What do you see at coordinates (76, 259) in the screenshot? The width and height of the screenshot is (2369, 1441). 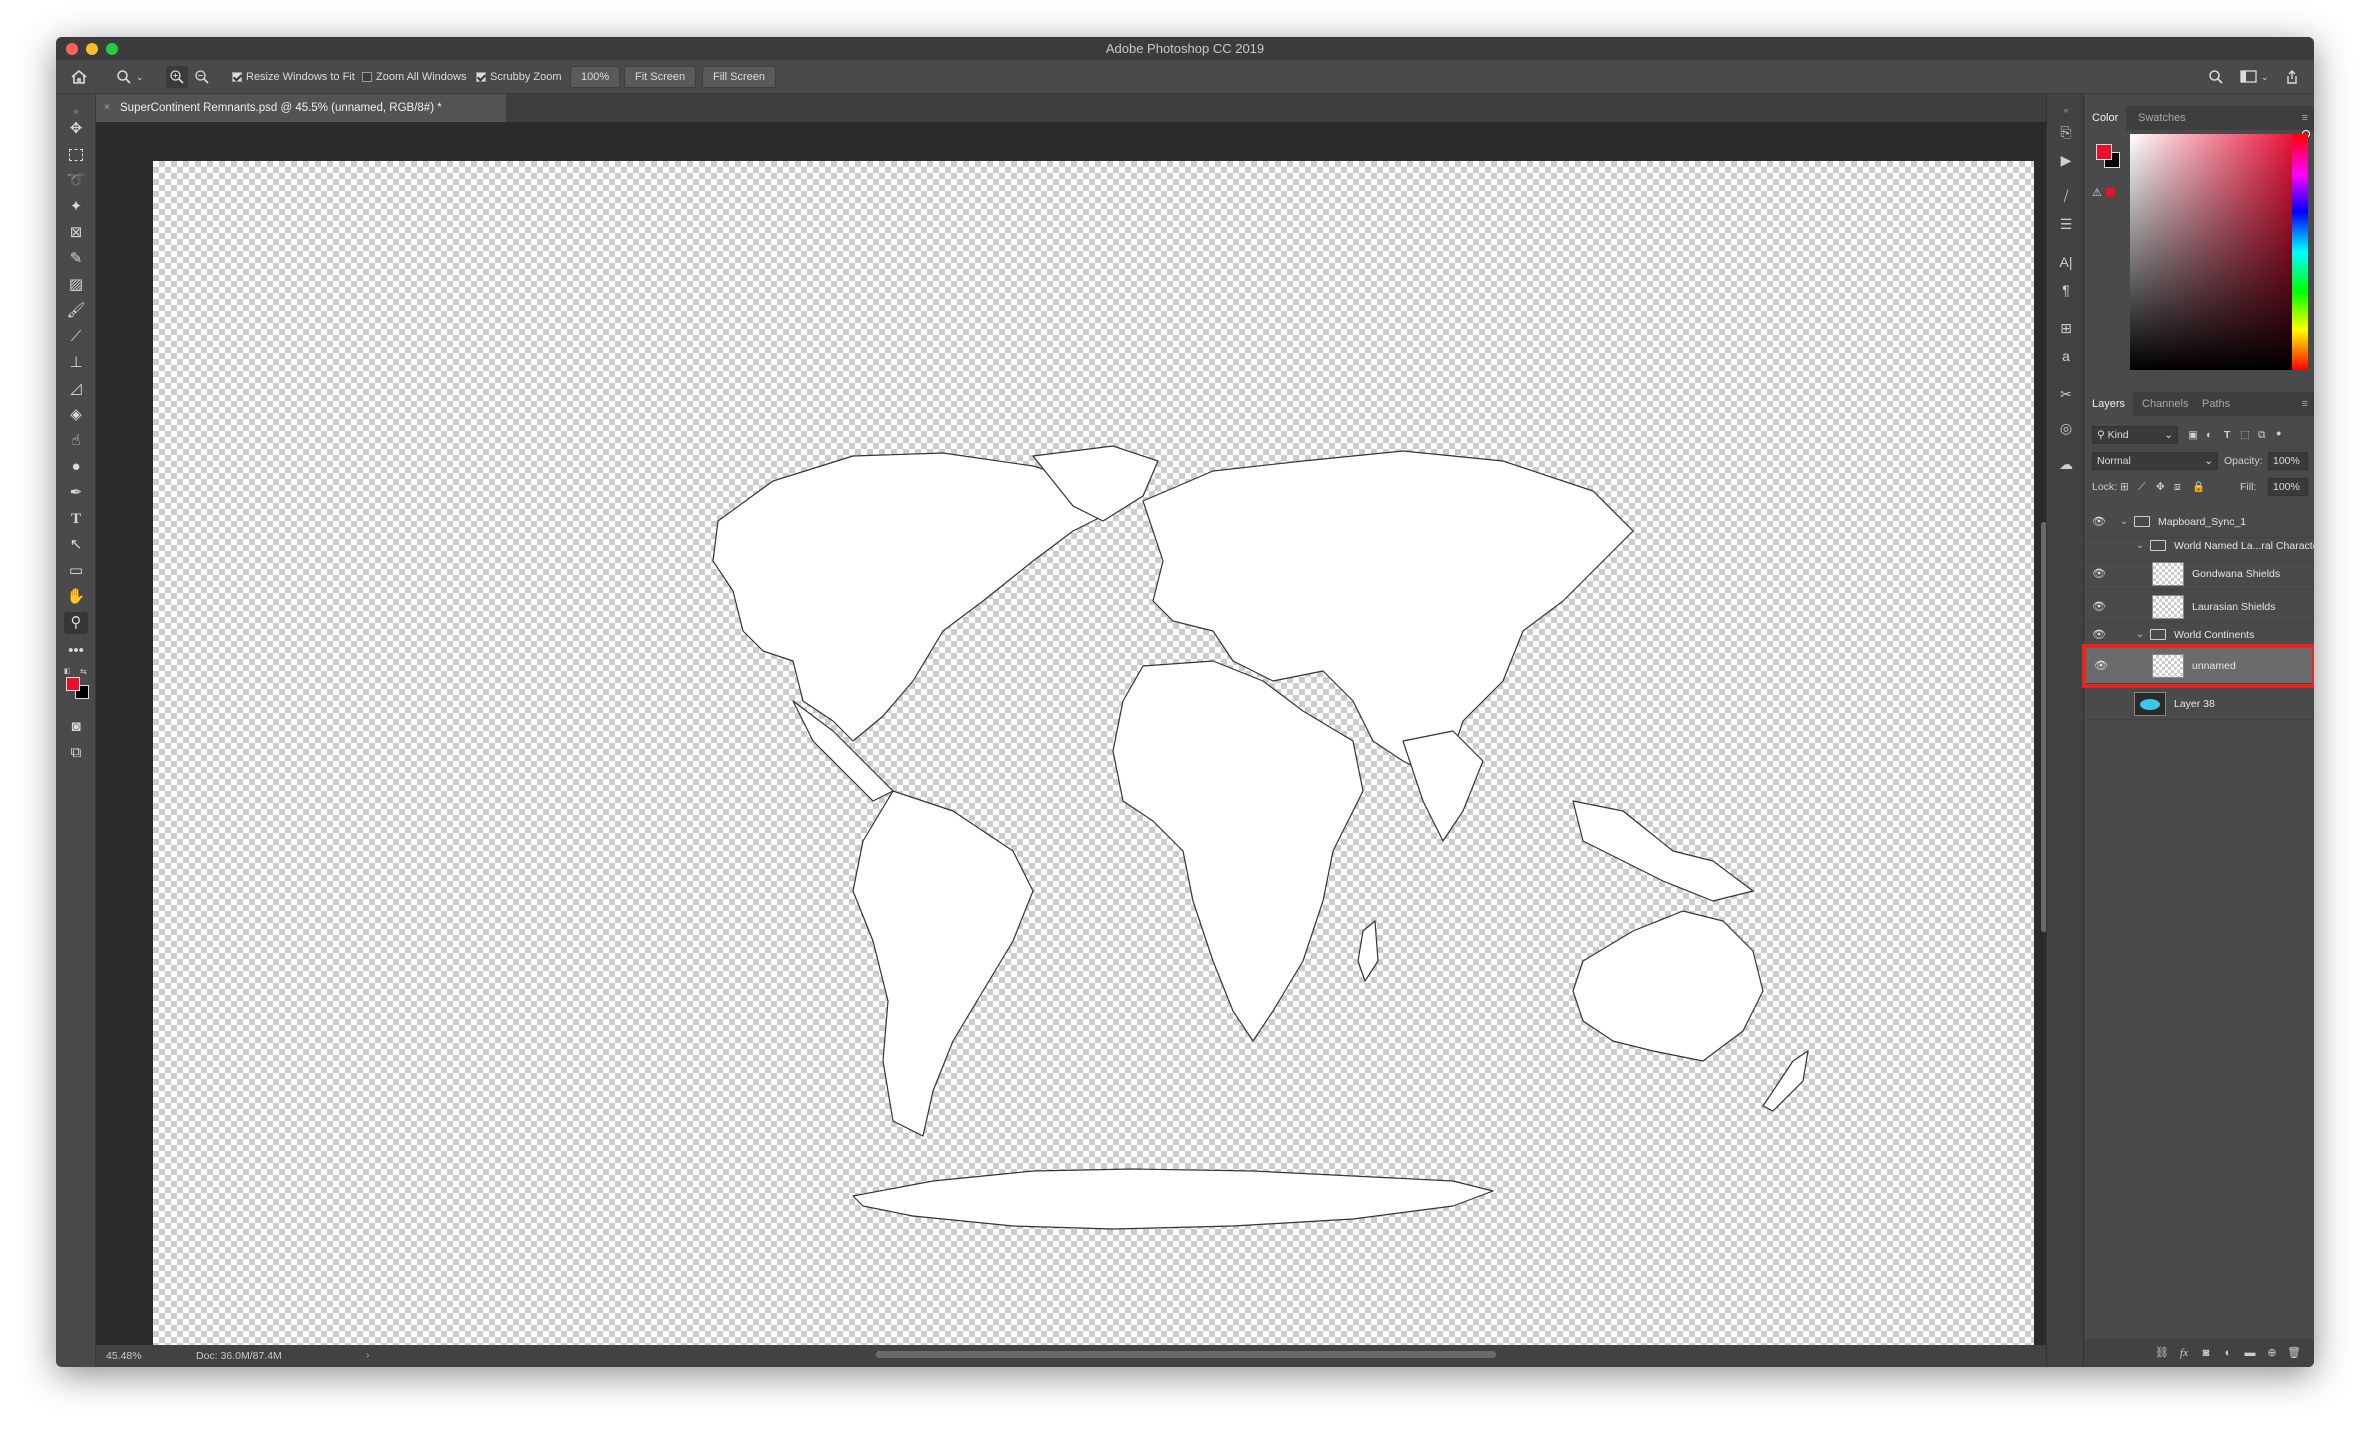 I see `eyedropper-tool-icon: ✎` at bounding box center [76, 259].